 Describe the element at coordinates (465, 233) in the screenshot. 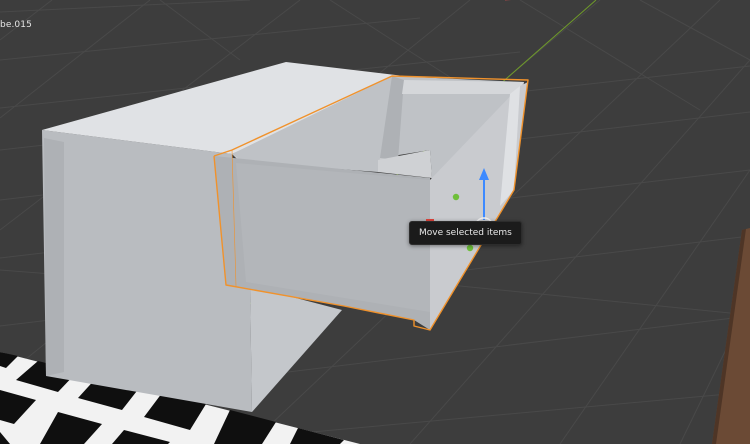

I see `move-tooltip: Move selected items` at that location.